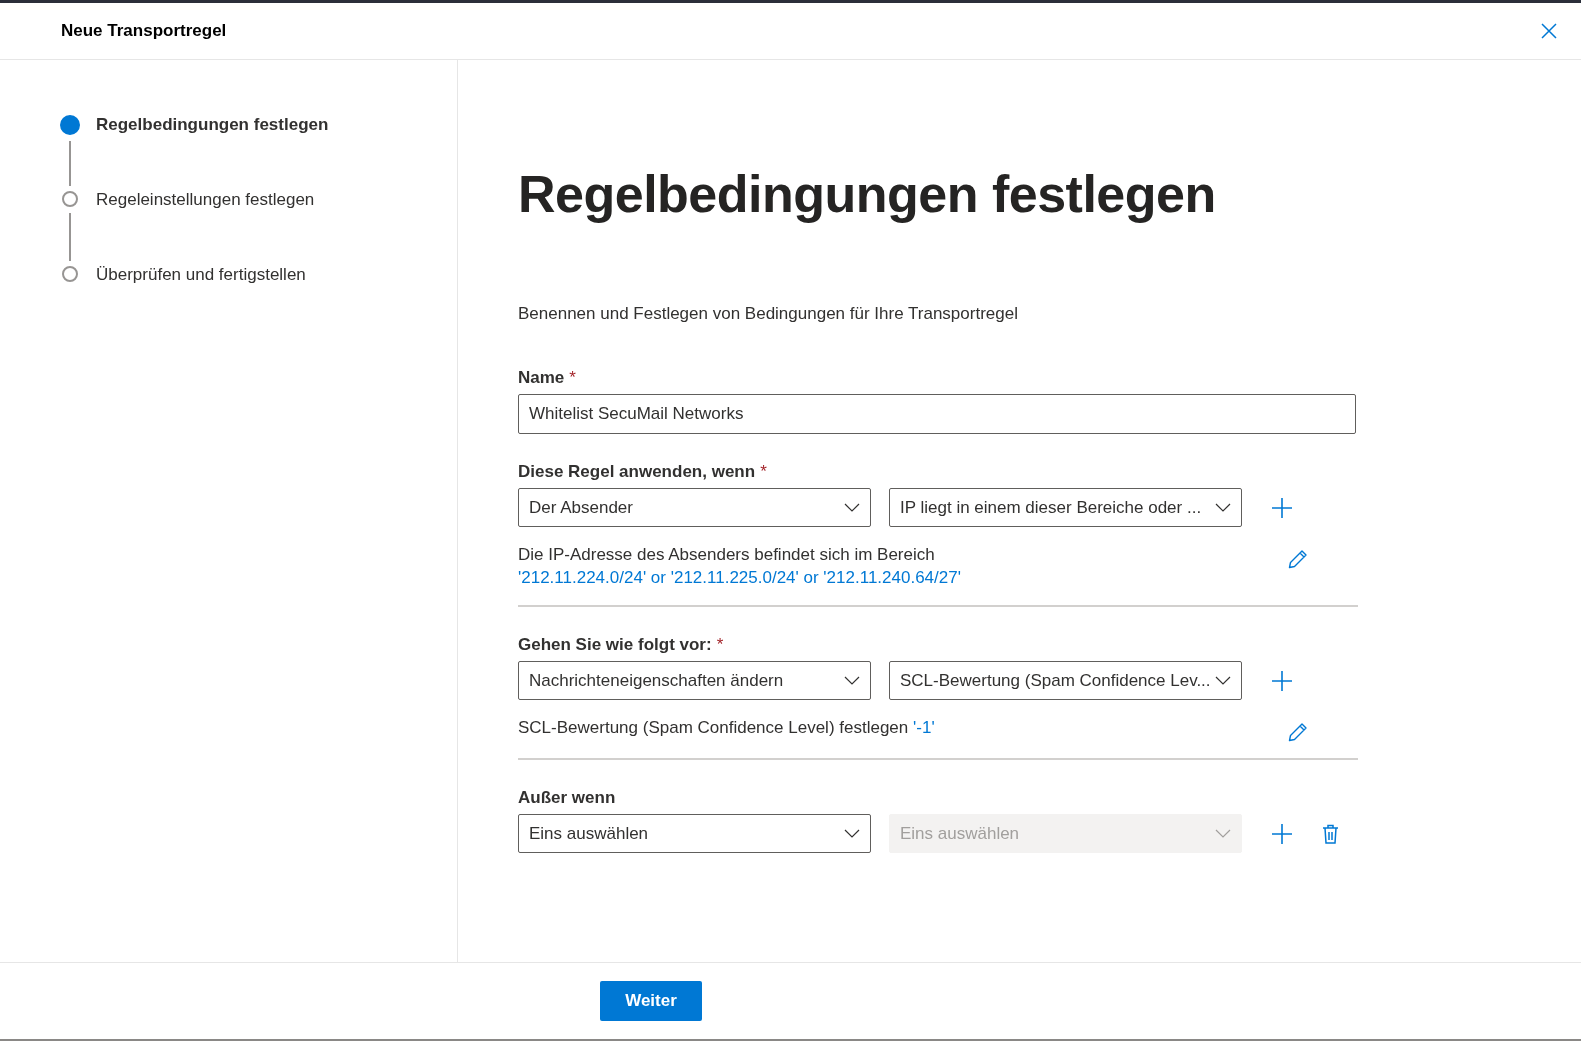  What do you see at coordinates (637, 472) in the screenshot?
I see `field-label: Diese Regel anwenden, wenn` at bounding box center [637, 472].